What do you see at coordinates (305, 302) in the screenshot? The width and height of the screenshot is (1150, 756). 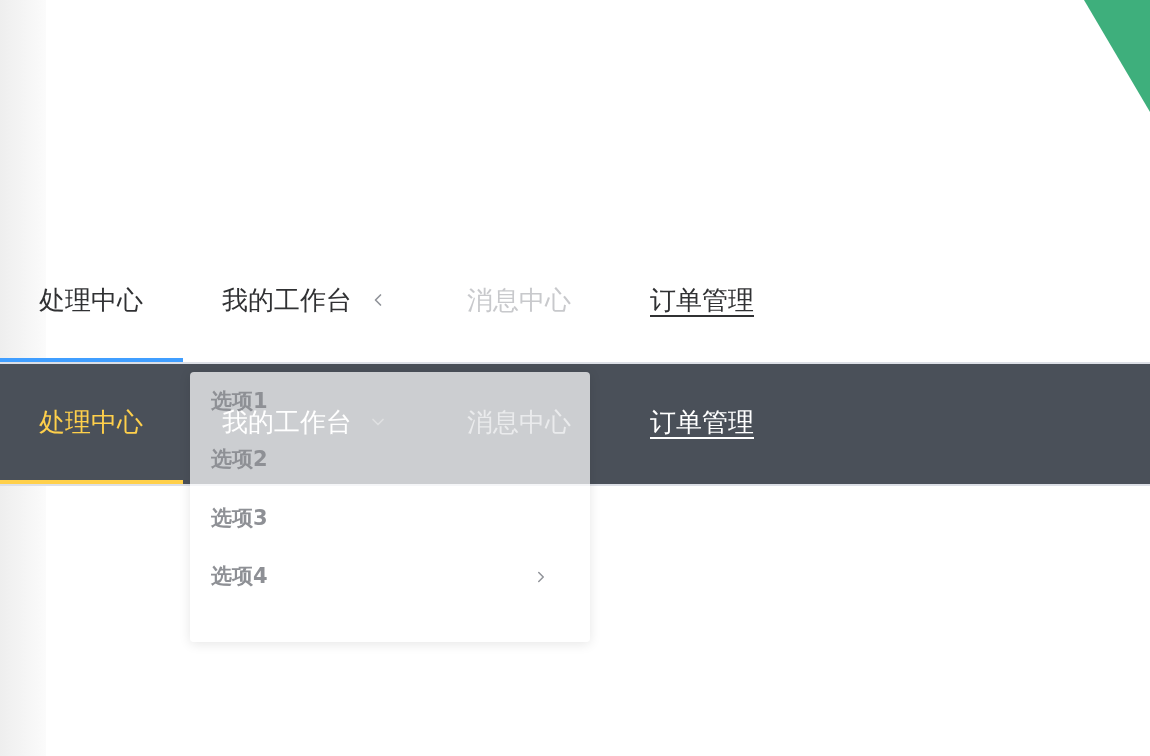 I see `menu-item: 我的工作台` at bounding box center [305, 302].